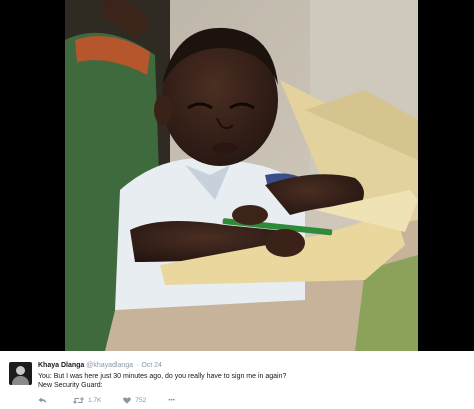 The width and height of the screenshot is (474, 409). I want to click on tweet-header: Khaya Dlanga @khayadlanga · Oct 24, so click(100, 366).